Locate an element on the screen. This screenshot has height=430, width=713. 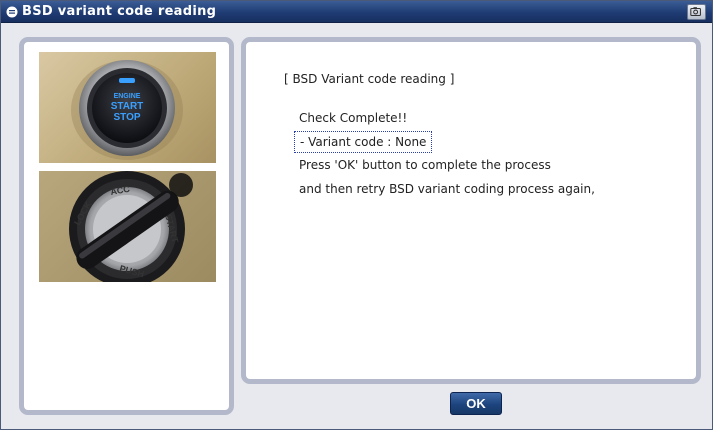
start-stop-button-photo: ENGINE START STOP is located at coordinates (127, 107).